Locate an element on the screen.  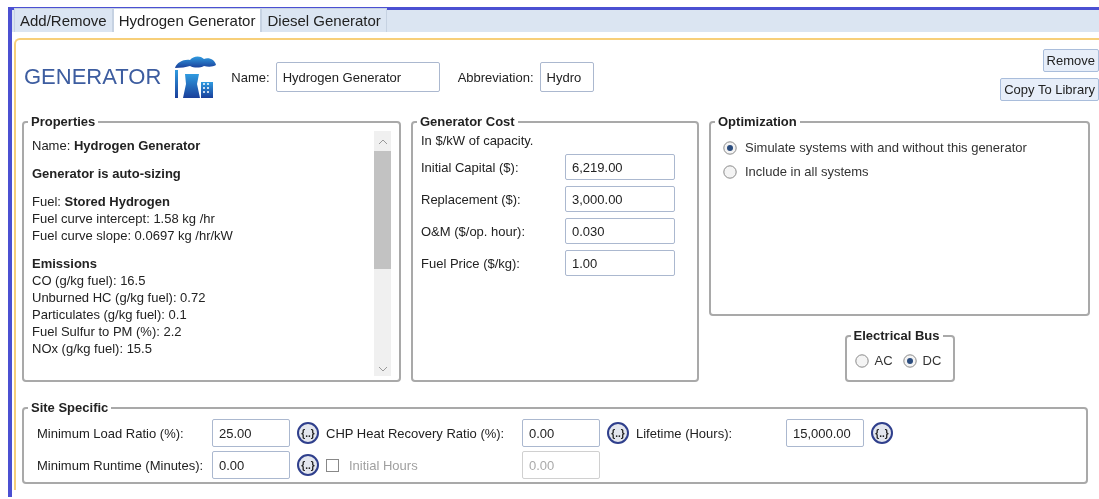
group-title: Generator Cost is located at coordinates (467, 121).